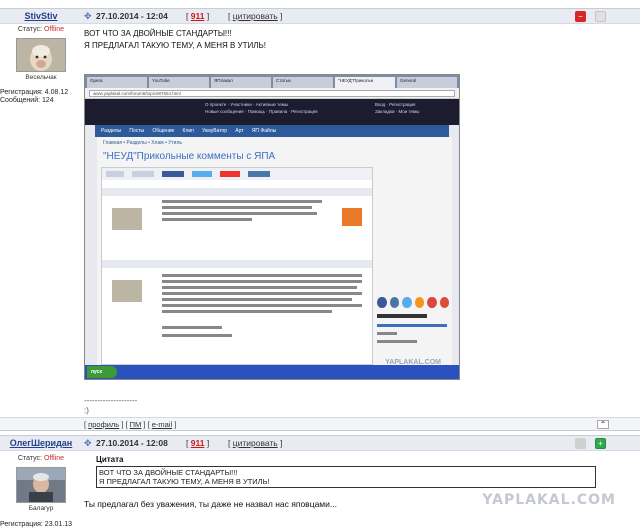 Image resolution: width=640 pixels, height=531 pixels. I want to click on browser-address-bar: www.yaplakal.com/forum5/topic987654.html, so click(272, 93).